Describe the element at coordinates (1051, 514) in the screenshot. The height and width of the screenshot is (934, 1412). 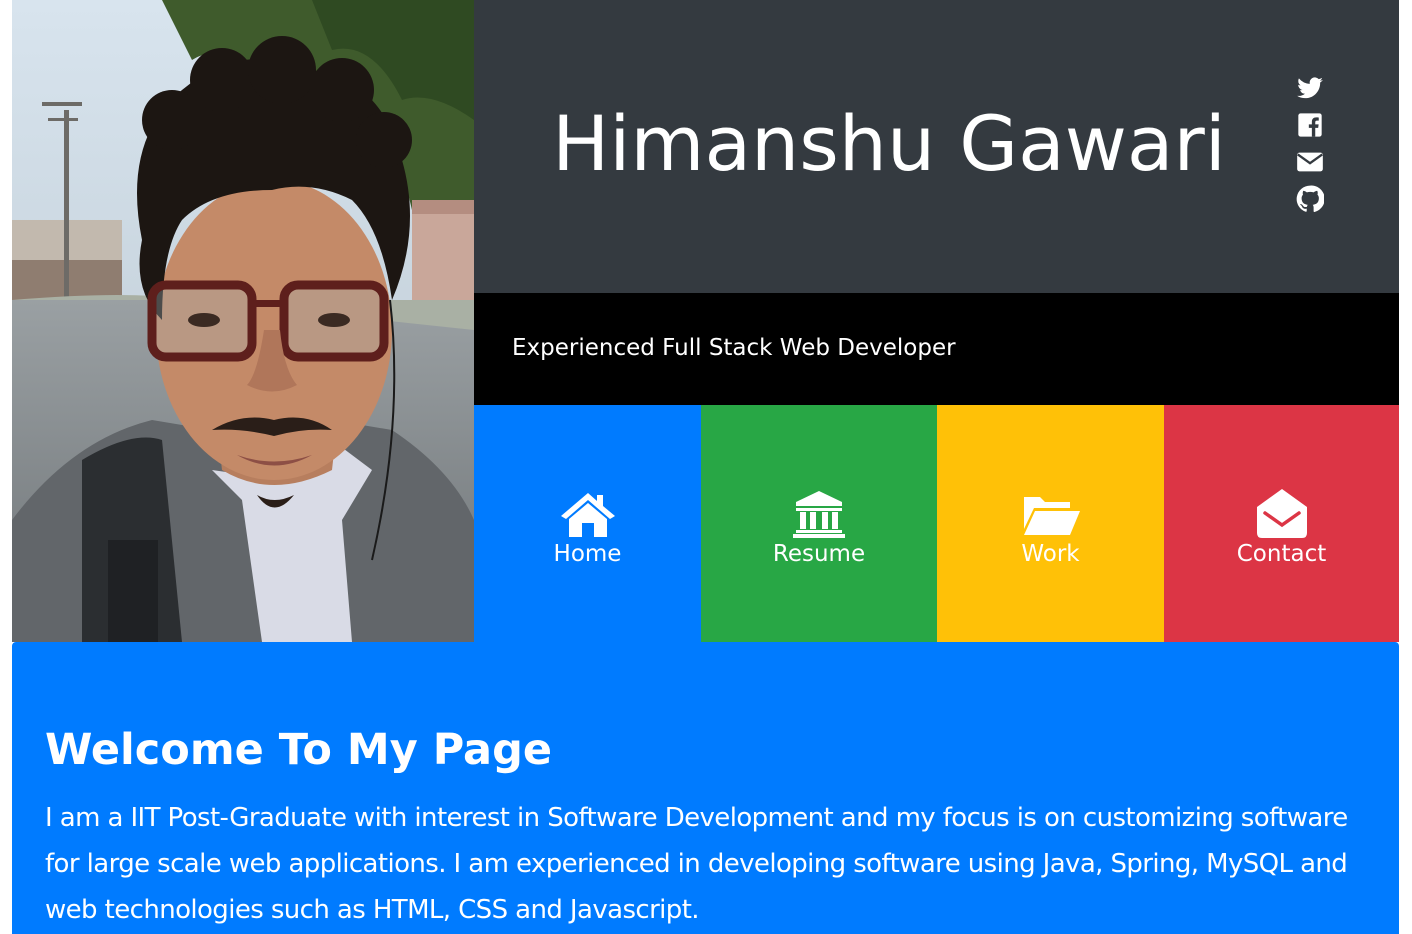
I see `folder-open-icon` at that location.